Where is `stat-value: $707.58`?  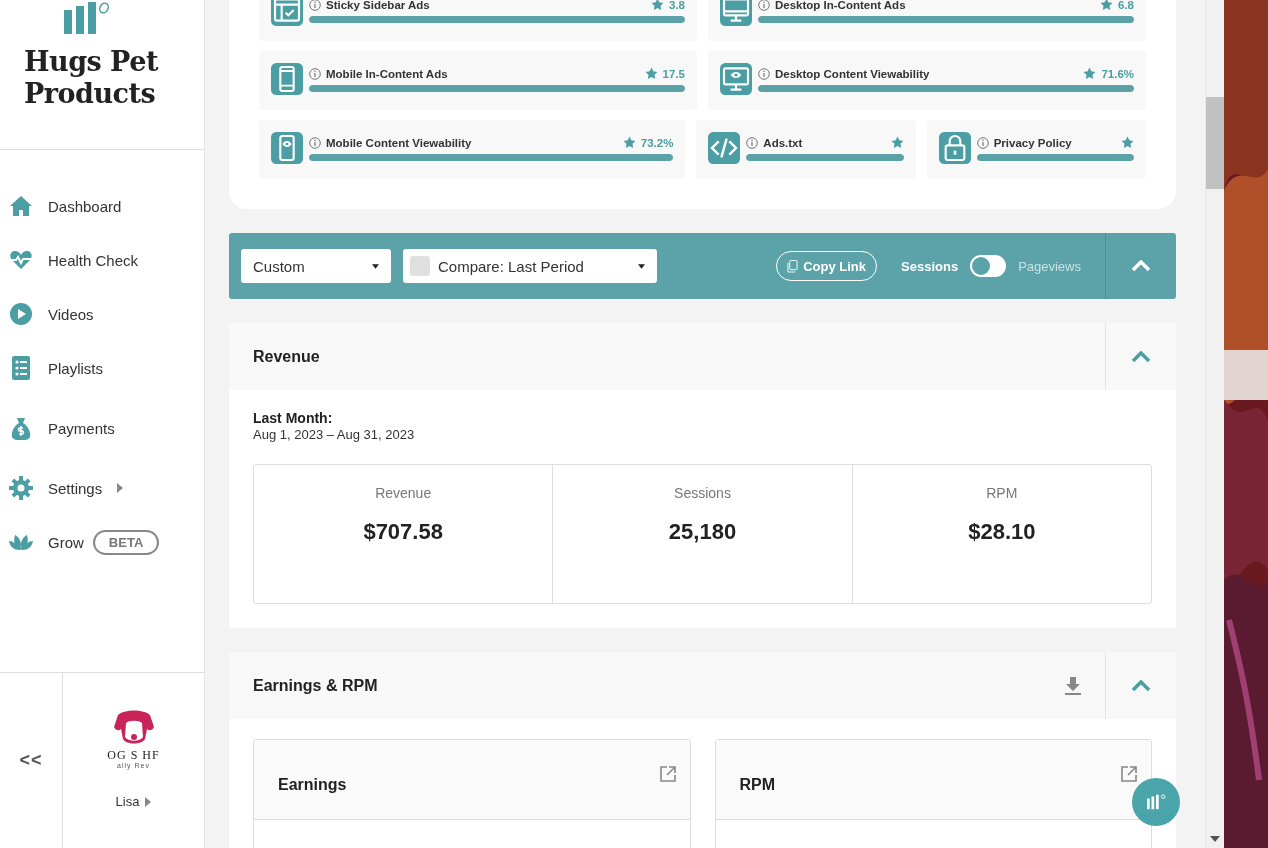 stat-value: $707.58 is located at coordinates (403, 532).